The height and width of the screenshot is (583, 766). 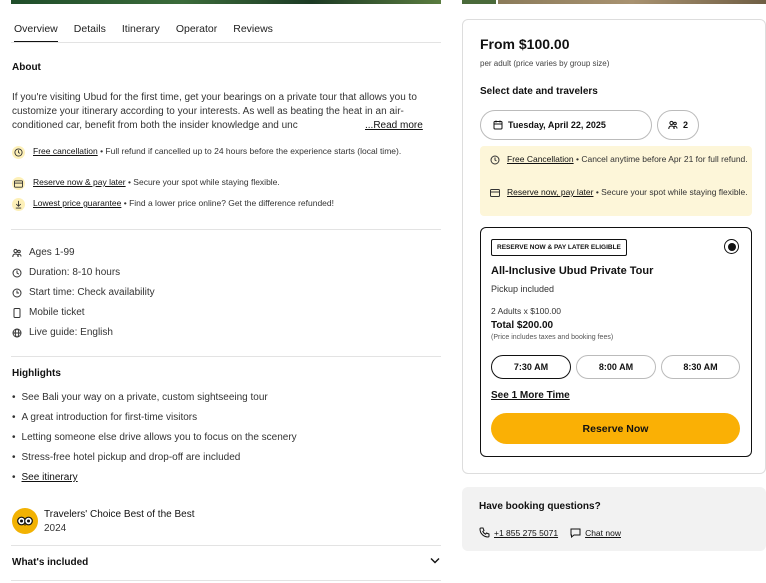 I want to click on reserve-later-info-link: Reserve now, pay later, so click(x=550, y=192).